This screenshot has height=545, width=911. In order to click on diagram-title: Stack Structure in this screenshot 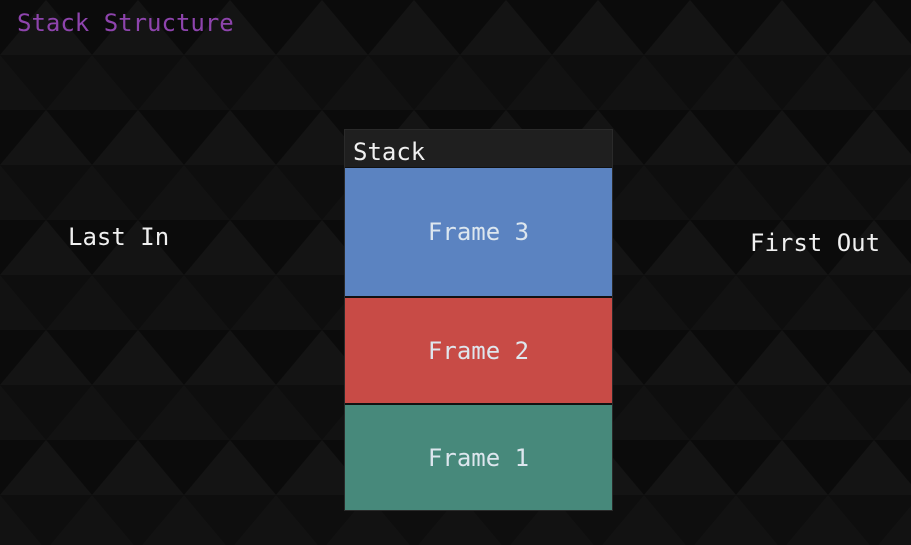, I will do `click(125, 23)`.